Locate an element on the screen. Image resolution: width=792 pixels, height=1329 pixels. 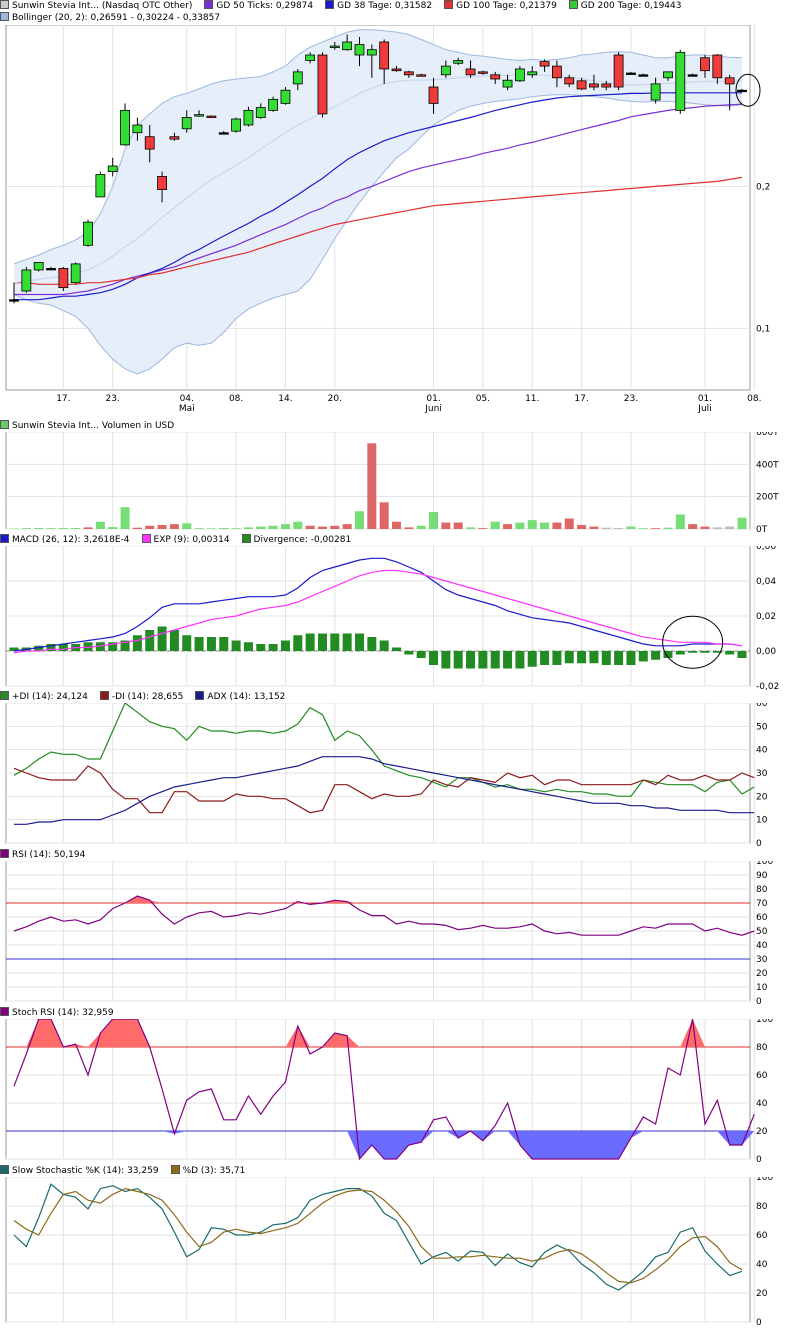
macd-chart: 0,06 0,04 0,02 0,00 -0,02 is located at coordinates (392, 618).